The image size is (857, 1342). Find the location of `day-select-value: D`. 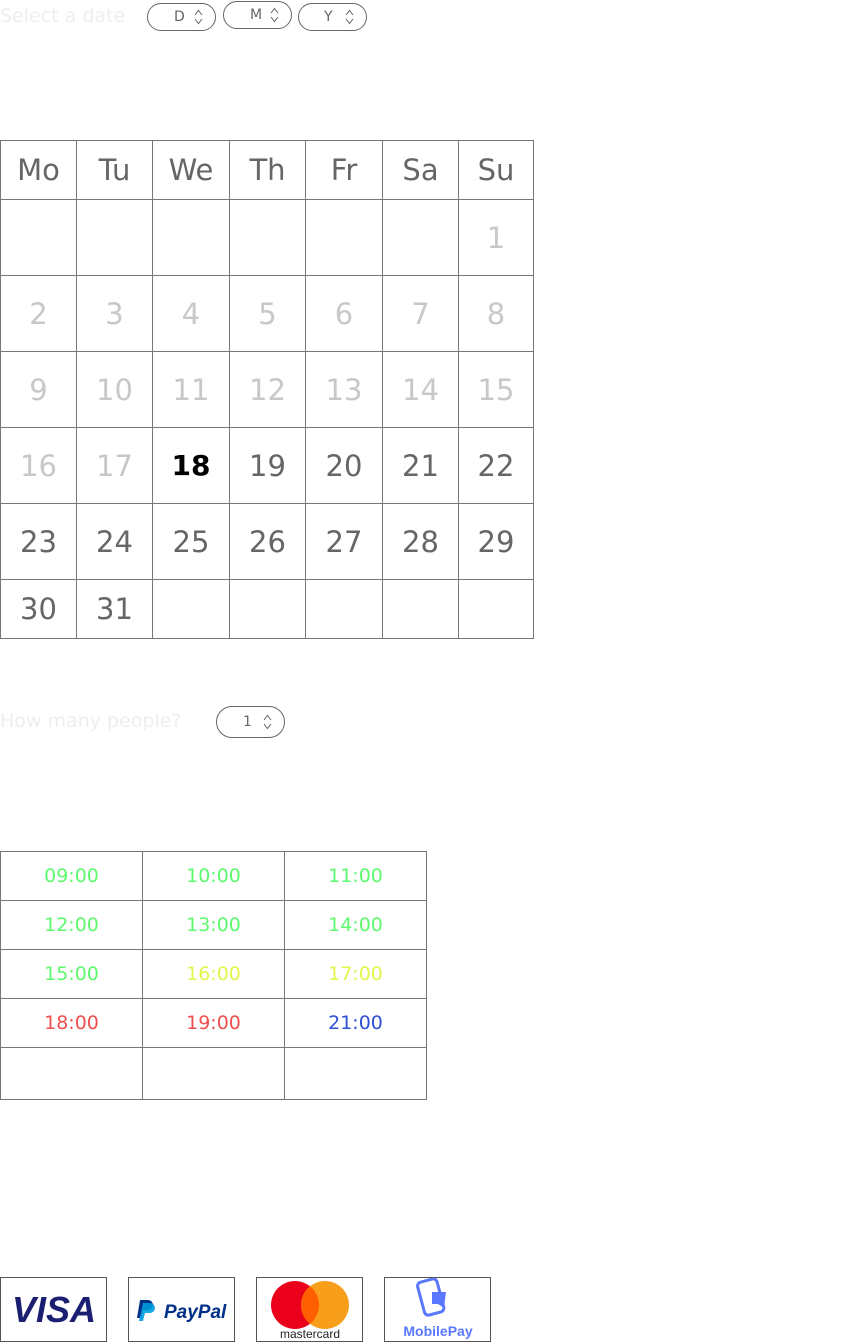

day-select-value: D is located at coordinates (179, 17).